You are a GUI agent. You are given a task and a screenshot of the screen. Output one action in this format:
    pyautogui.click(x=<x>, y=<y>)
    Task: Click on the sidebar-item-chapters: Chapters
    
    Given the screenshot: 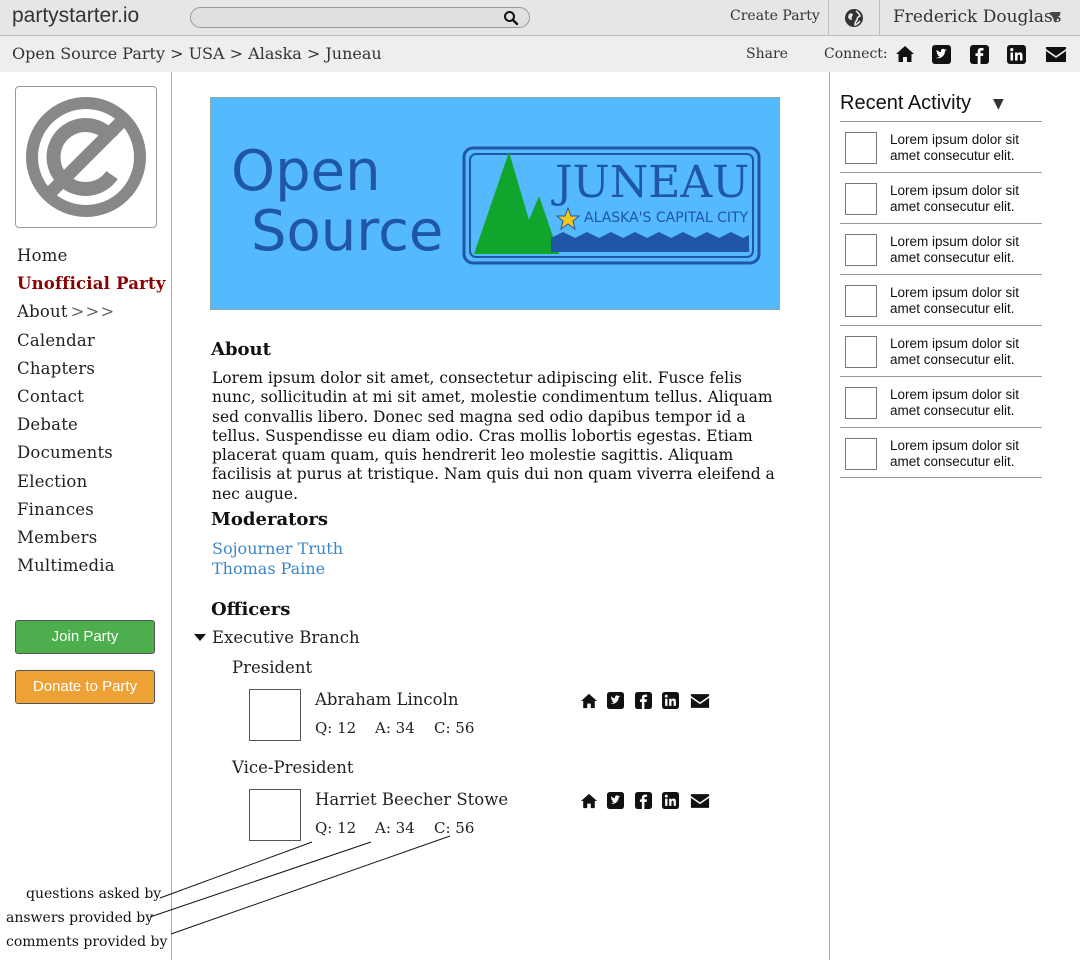 What is the action you would take?
    pyautogui.click(x=91, y=373)
    